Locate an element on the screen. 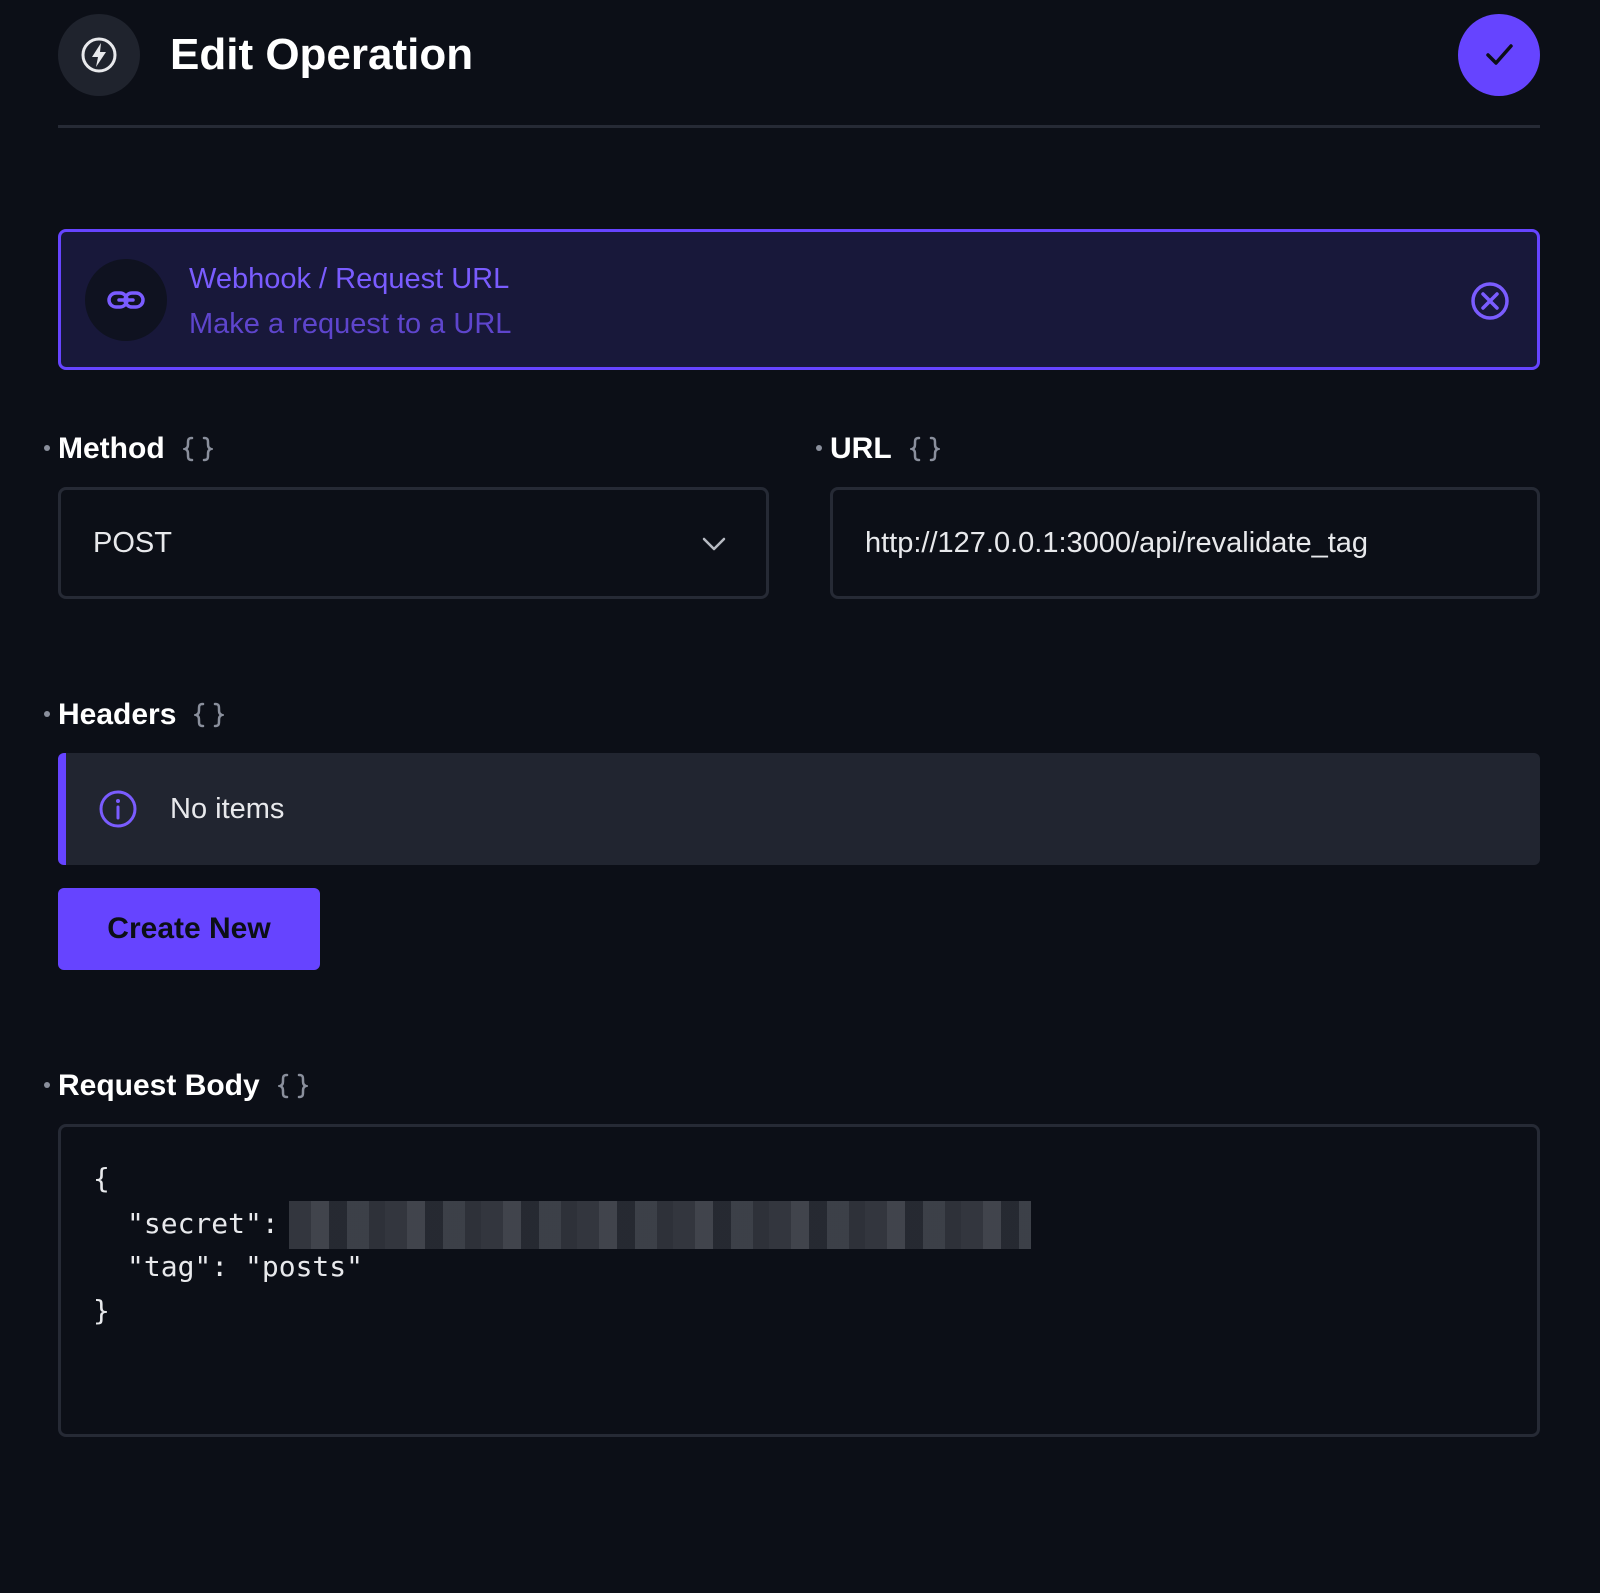  info-icon is located at coordinates (118, 809).